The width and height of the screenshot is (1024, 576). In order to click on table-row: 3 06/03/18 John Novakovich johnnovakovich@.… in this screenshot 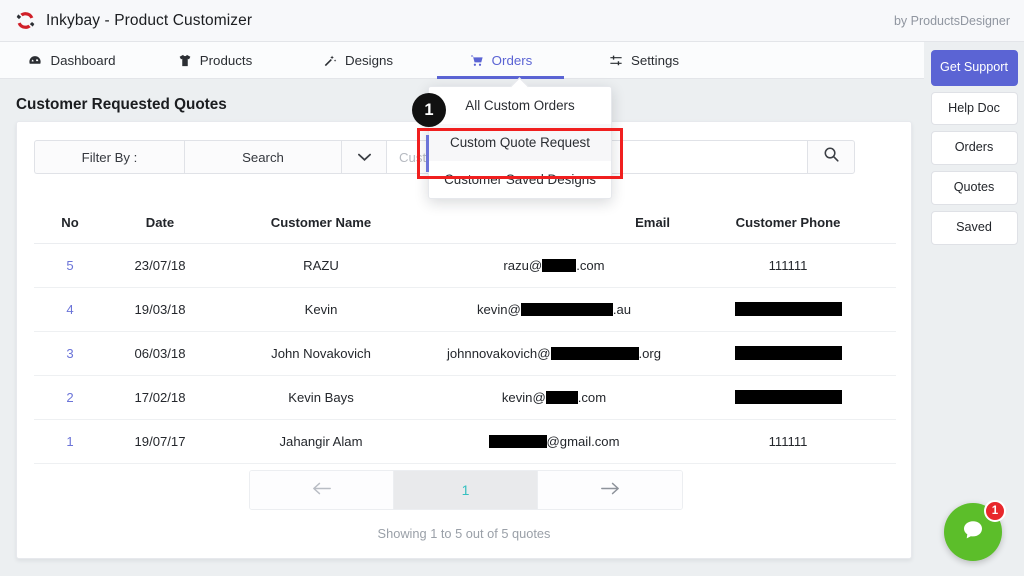, I will do `click(465, 353)`.